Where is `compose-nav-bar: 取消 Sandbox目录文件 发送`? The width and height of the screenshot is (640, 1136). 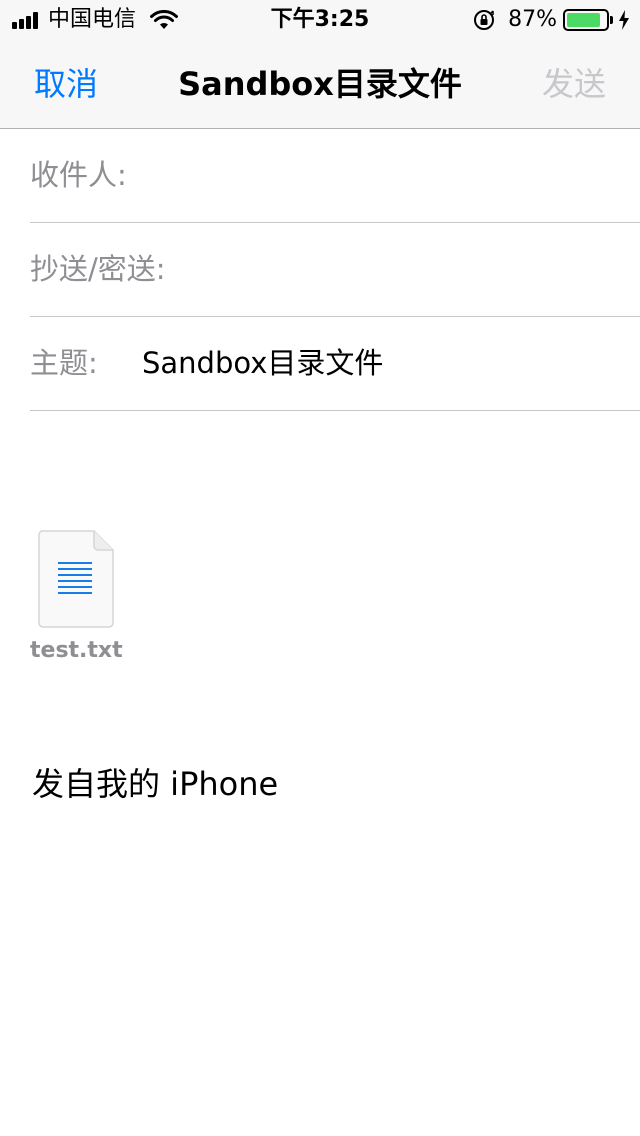 compose-nav-bar: 取消 Sandbox目录文件 发送 is located at coordinates (320, 84).